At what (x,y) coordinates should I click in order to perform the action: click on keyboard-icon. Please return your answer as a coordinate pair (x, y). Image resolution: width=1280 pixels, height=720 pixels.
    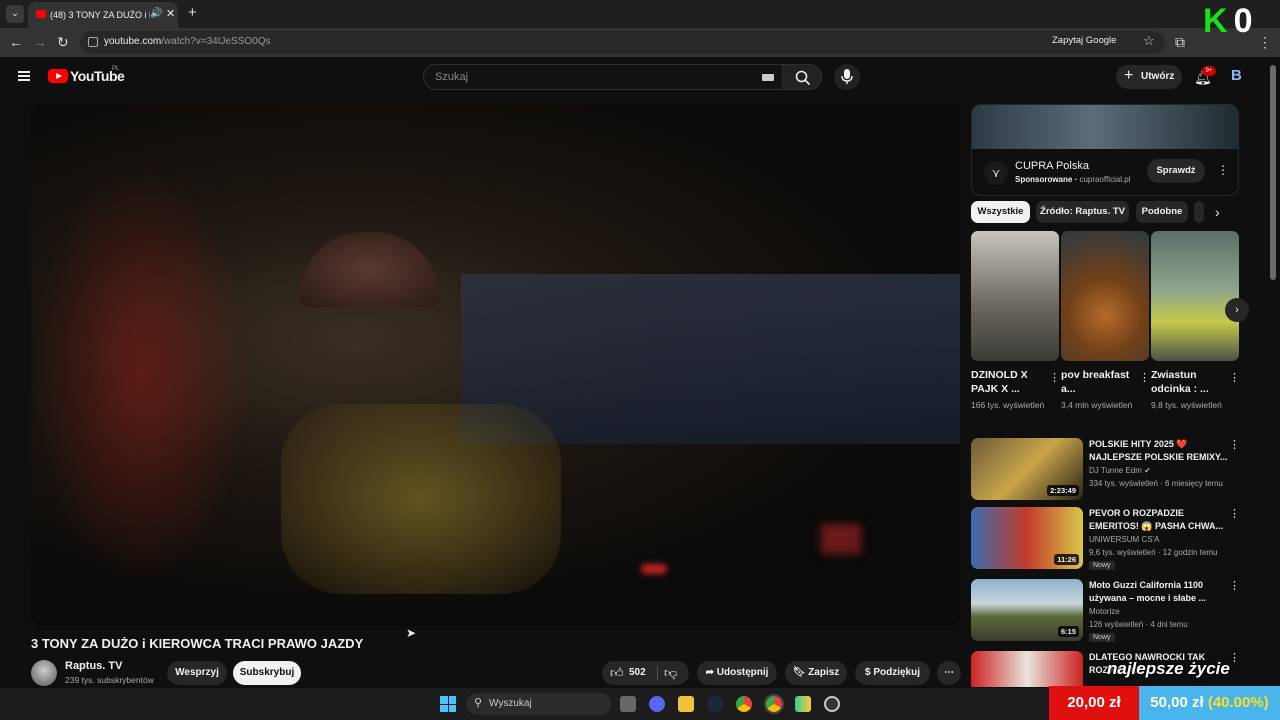
    Looking at the image, I should click on (768, 77).